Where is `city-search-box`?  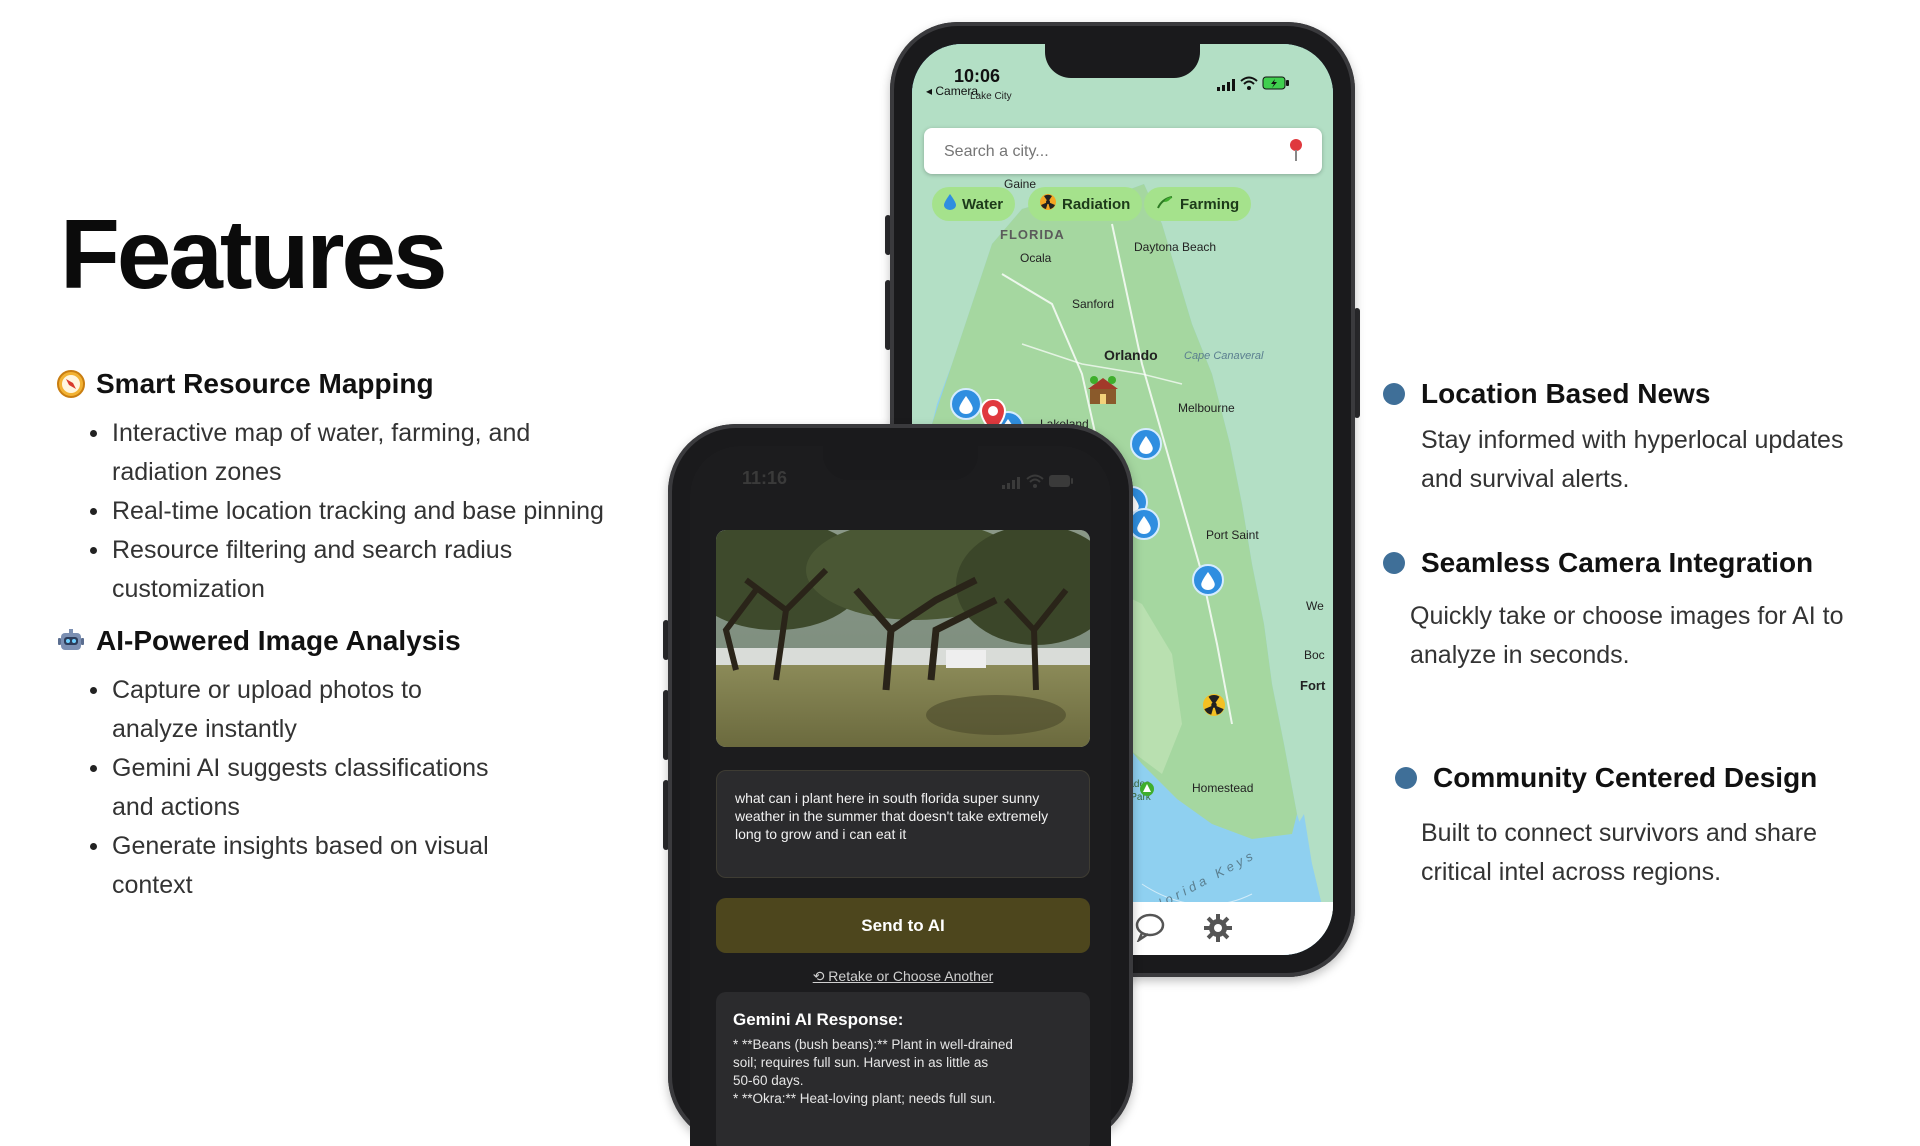 city-search-box is located at coordinates (1123, 151).